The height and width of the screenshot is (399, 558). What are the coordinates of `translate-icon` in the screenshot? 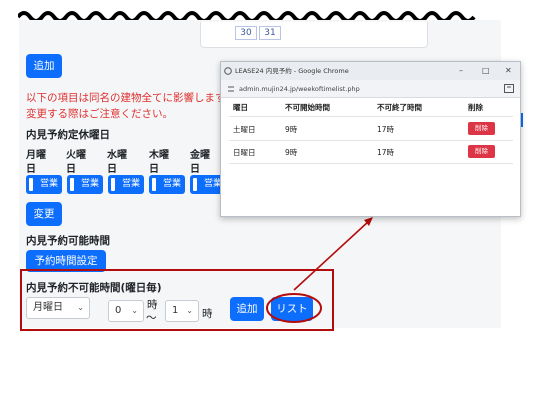 It's located at (509, 88).